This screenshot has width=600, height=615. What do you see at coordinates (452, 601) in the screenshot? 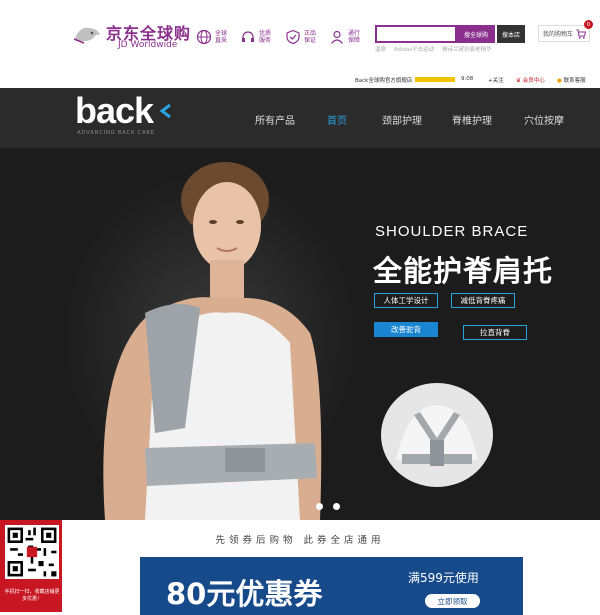
I see `claim-coupon-button: 立即领取` at bounding box center [452, 601].